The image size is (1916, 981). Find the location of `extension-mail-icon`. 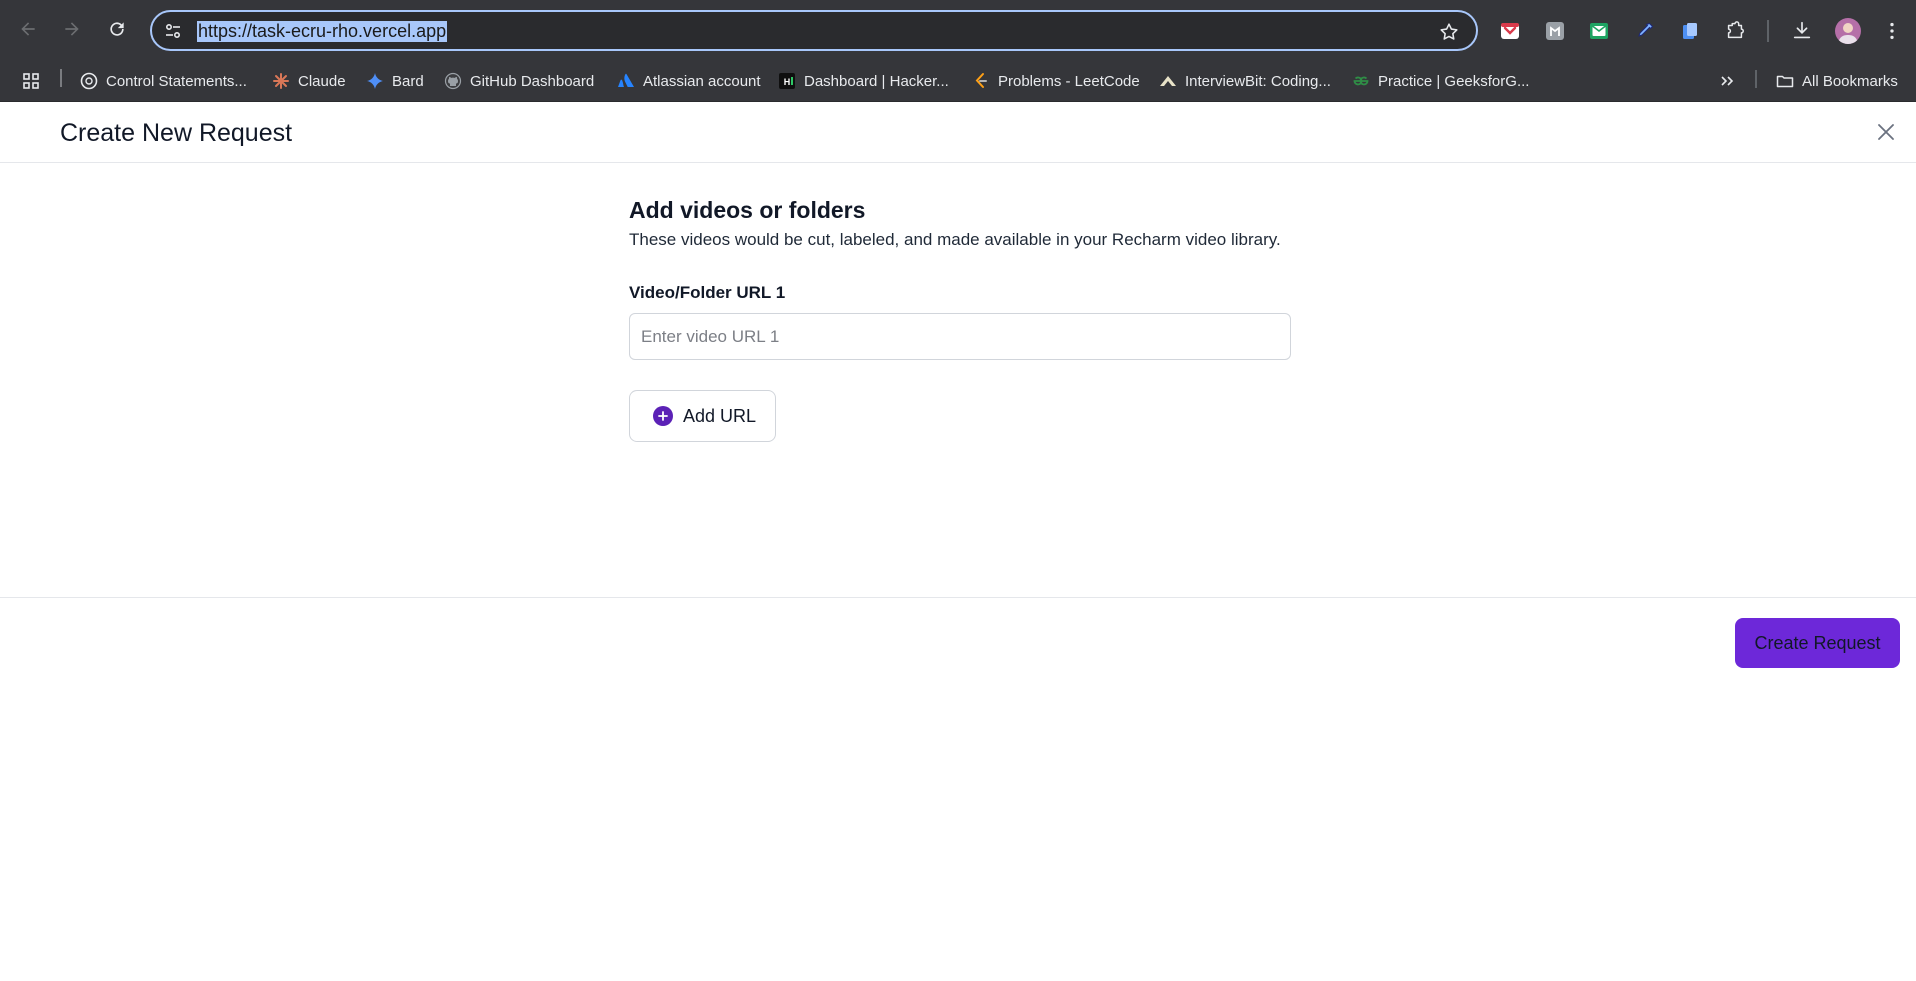

extension-mail-icon is located at coordinates (1599, 31).